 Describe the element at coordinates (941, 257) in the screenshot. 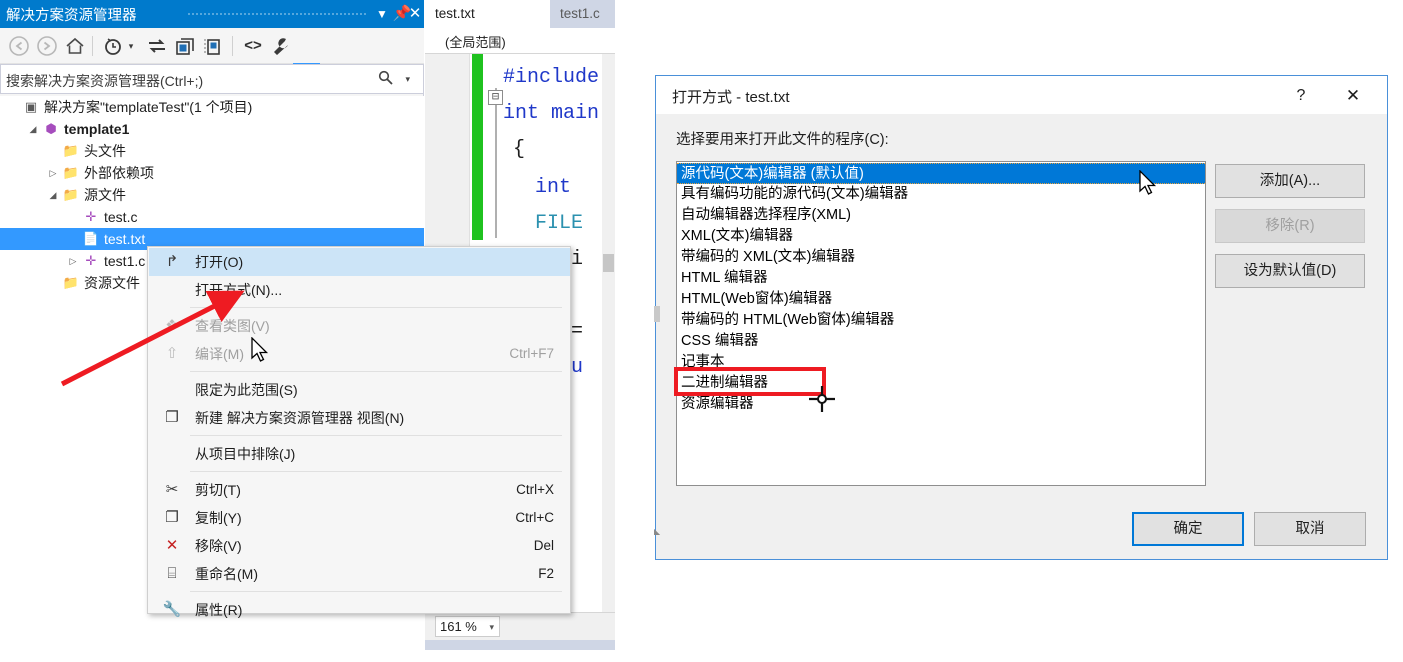

I see `program-list-item-4: 带编码的 XML(文本)编辑器` at that location.